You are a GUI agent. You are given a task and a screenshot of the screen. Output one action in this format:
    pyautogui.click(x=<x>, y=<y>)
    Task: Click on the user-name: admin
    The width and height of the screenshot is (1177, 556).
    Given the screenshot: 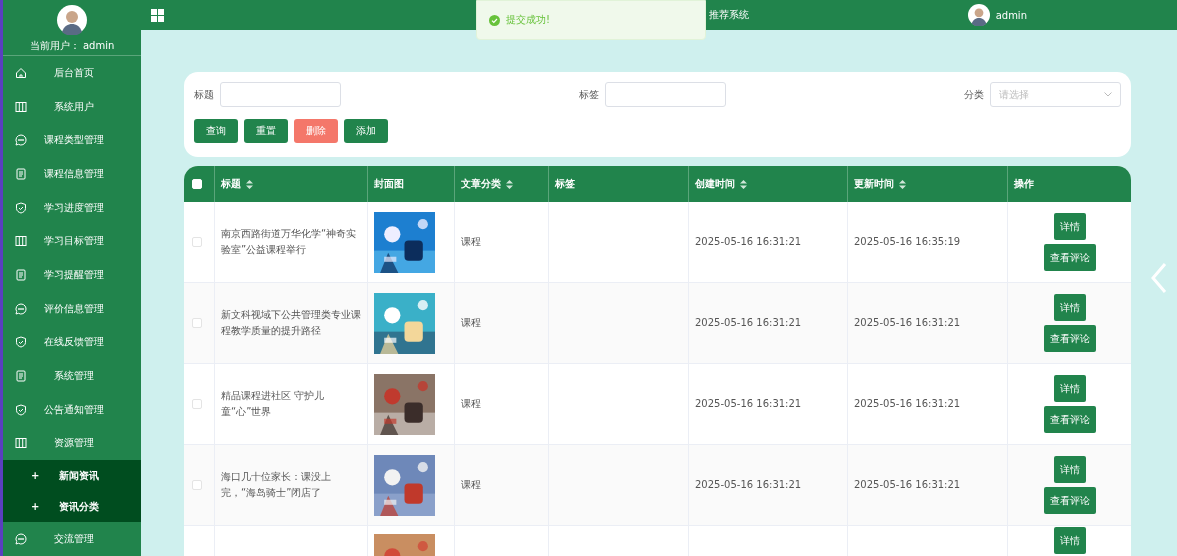 What is the action you would take?
    pyautogui.click(x=1011, y=15)
    